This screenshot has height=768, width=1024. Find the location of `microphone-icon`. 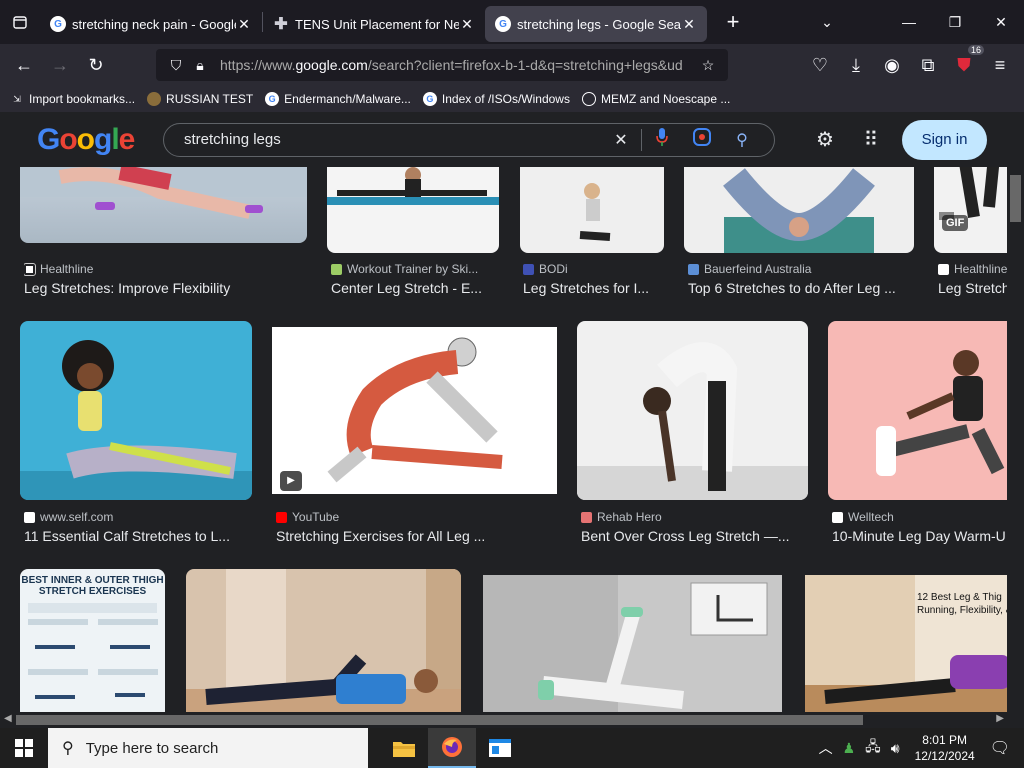

microphone-icon is located at coordinates (662, 139).